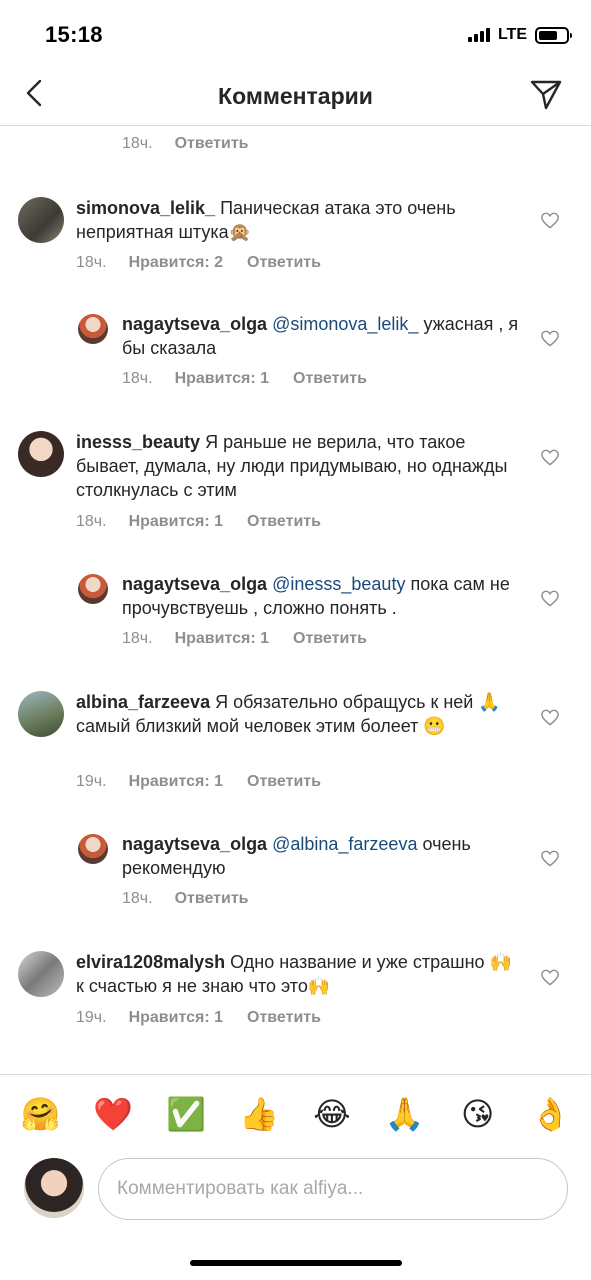  What do you see at coordinates (478, 1114) in the screenshot?
I see `kiss-face-emoji-button: 😘` at bounding box center [478, 1114].